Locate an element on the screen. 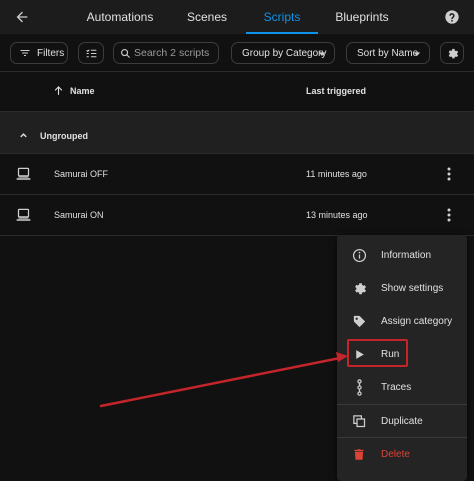 The height and width of the screenshot is (481, 474). menu-item-information: Information is located at coordinates (402, 254).